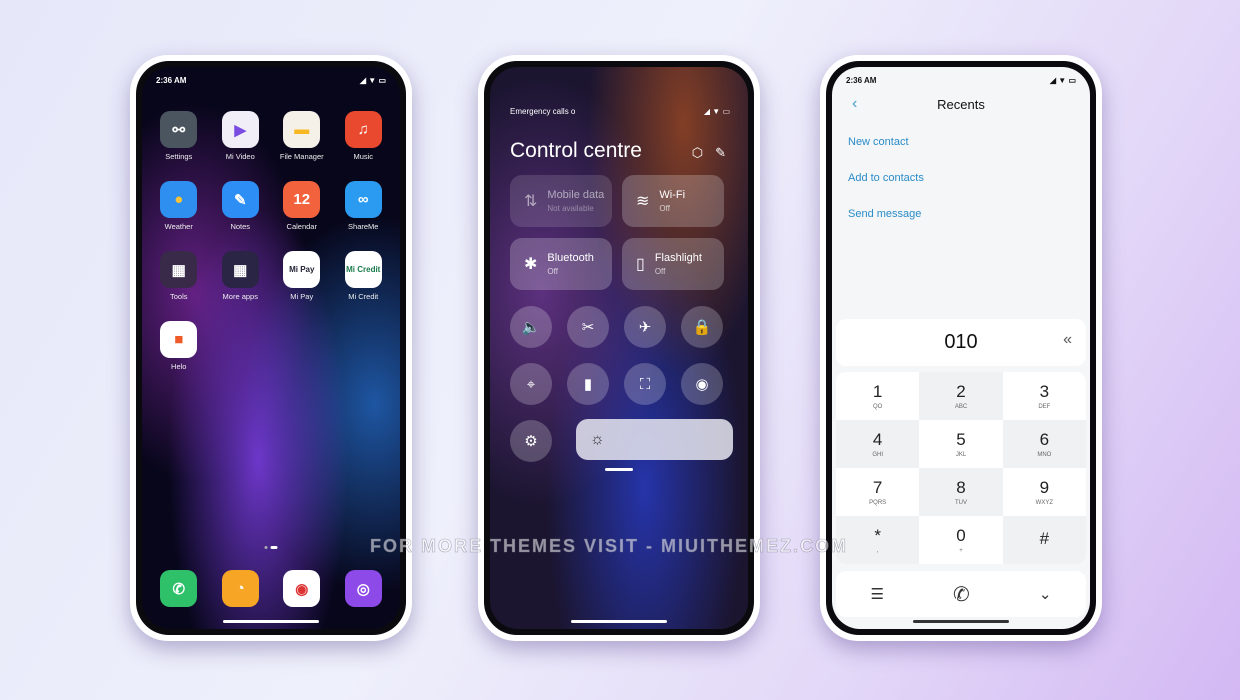  What do you see at coordinates (1044, 396) in the screenshot?
I see `key-3: 3 DEF` at bounding box center [1044, 396].